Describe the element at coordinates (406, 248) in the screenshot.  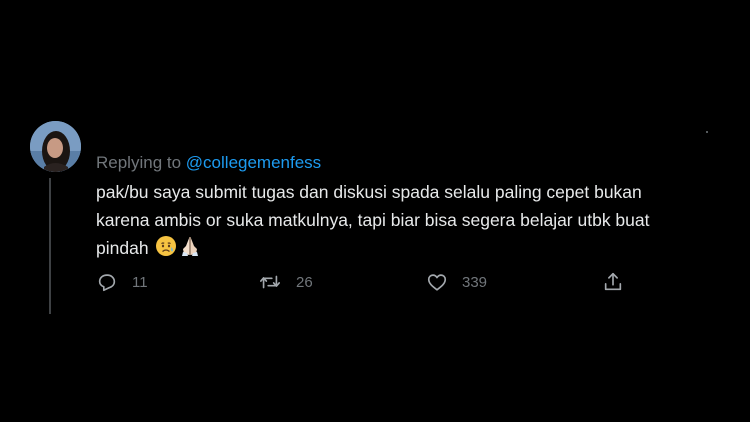
I see `tweet-text-line-last: pindah` at that location.